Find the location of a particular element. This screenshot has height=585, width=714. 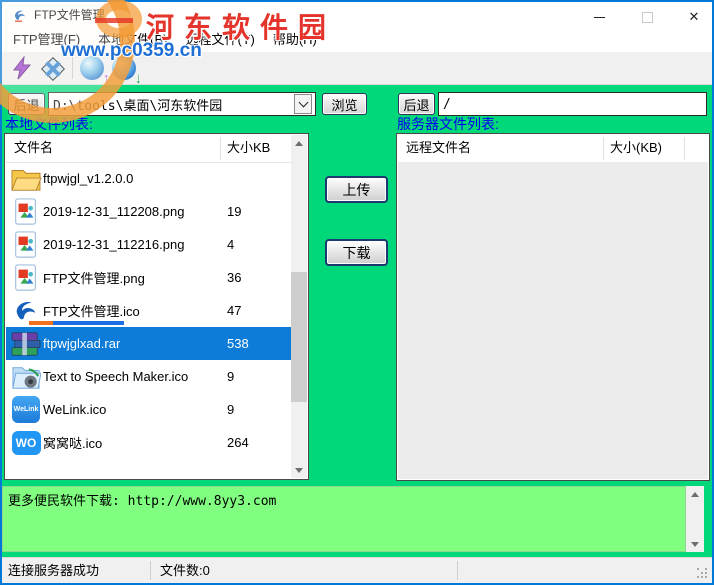

minimize-button is located at coordinates (599, 17).